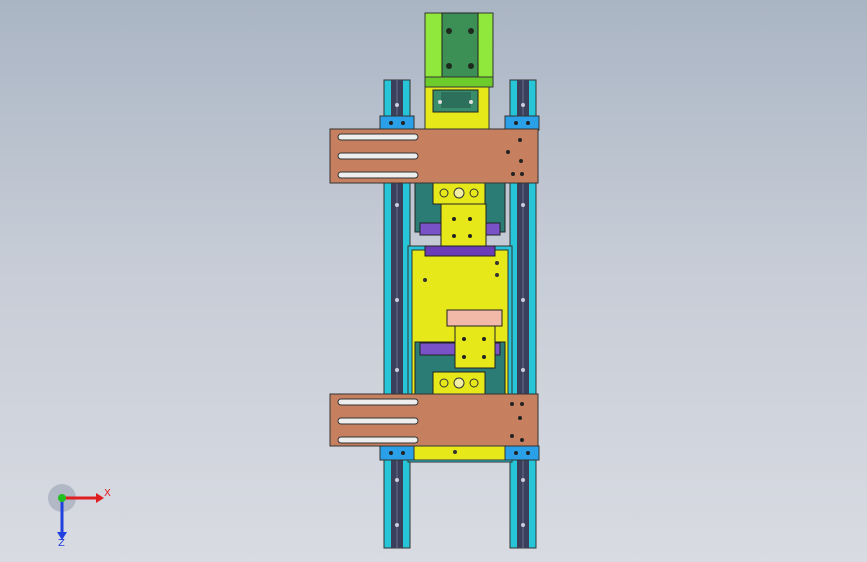  I want to click on top-left-bracket, so click(397, 123).